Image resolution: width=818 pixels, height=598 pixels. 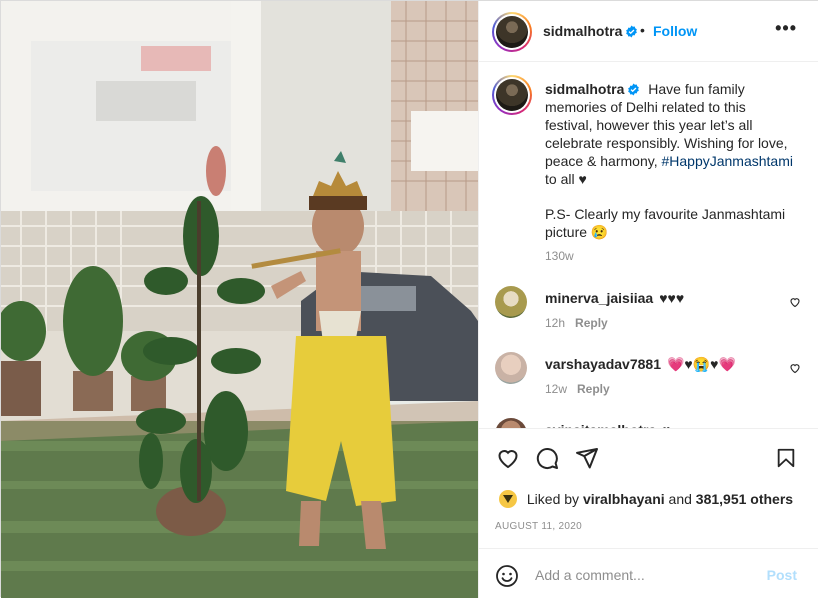 I want to click on comment-meta: 12h Reply, so click(x=581, y=323).